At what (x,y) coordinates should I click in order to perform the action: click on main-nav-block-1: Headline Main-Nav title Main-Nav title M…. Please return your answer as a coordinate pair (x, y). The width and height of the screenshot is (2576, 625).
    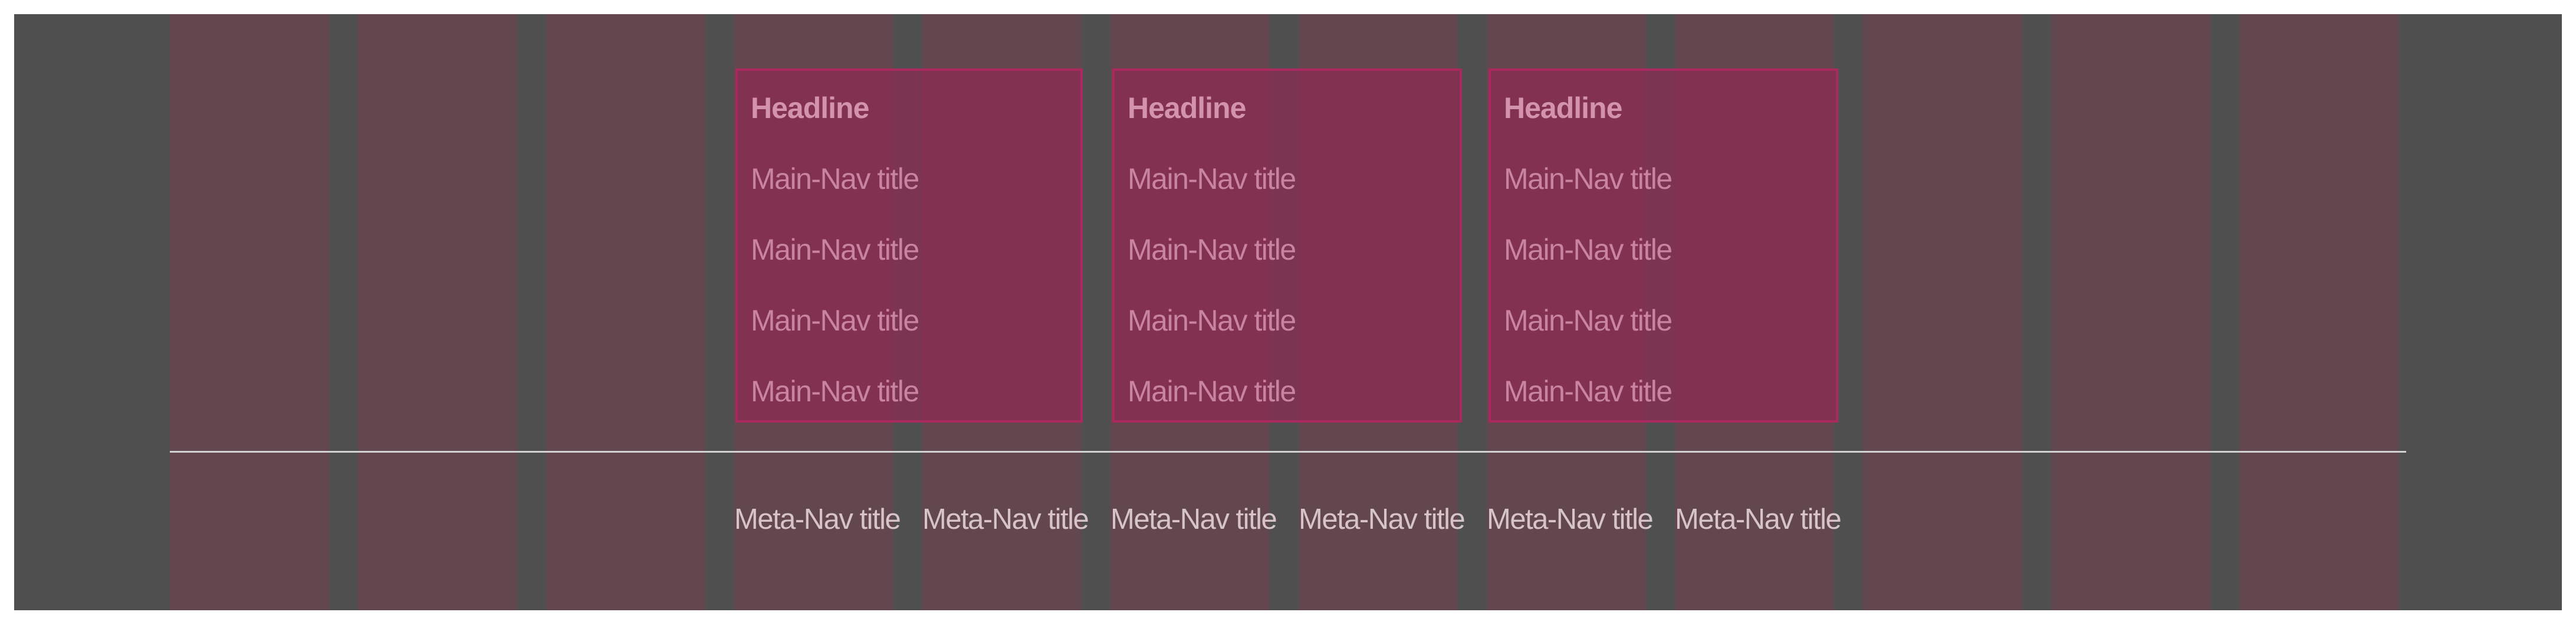
    Looking at the image, I should click on (909, 245).